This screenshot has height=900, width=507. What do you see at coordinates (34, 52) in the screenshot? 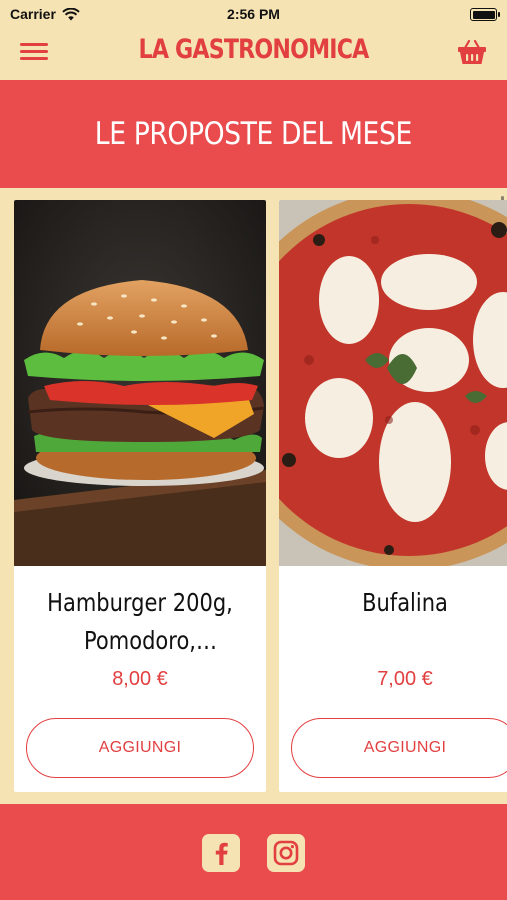
I see `hamburger-menu-icon` at bounding box center [34, 52].